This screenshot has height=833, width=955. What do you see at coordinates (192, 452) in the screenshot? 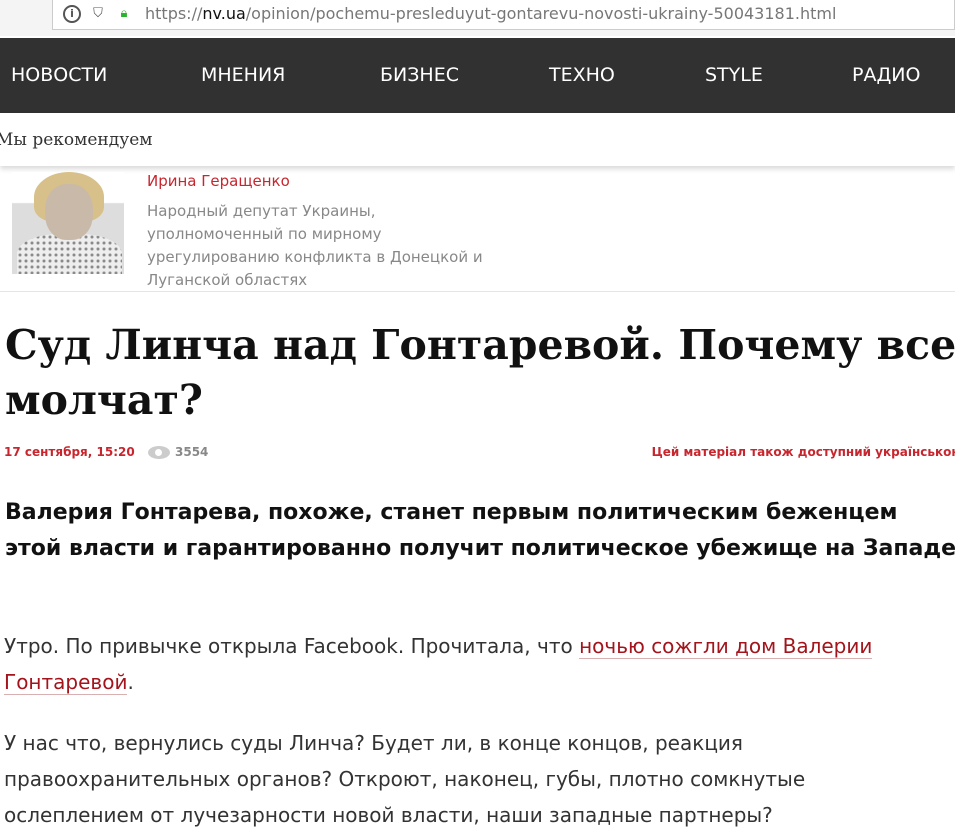
I see `views-value: 3554` at bounding box center [192, 452].